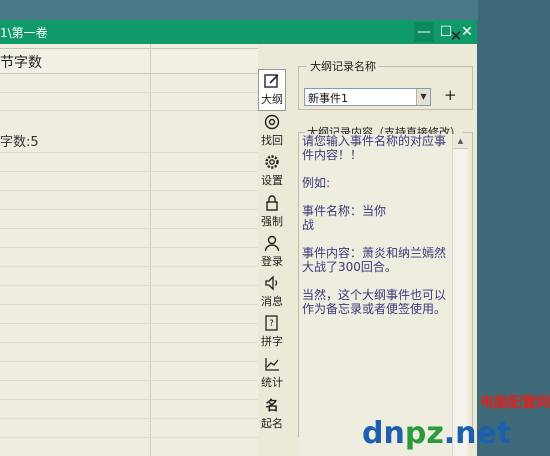 The width and height of the screenshot is (550, 456). Describe the element at coordinates (272, 292) in the screenshot. I see `tool-message-button: 消息` at that location.